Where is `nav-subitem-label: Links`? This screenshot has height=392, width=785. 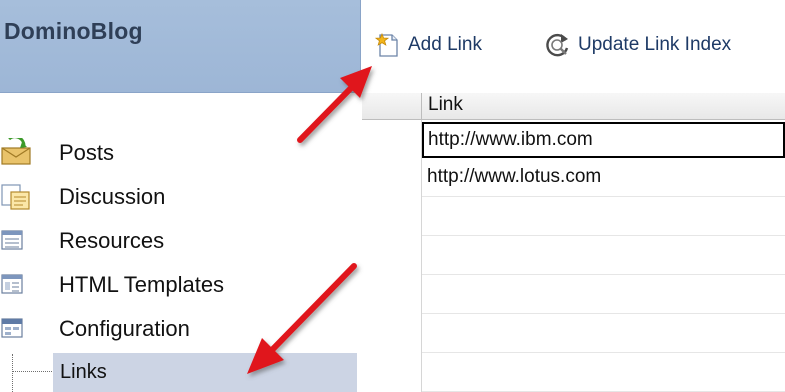
nav-subitem-label: Links is located at coordinates (83, 372).